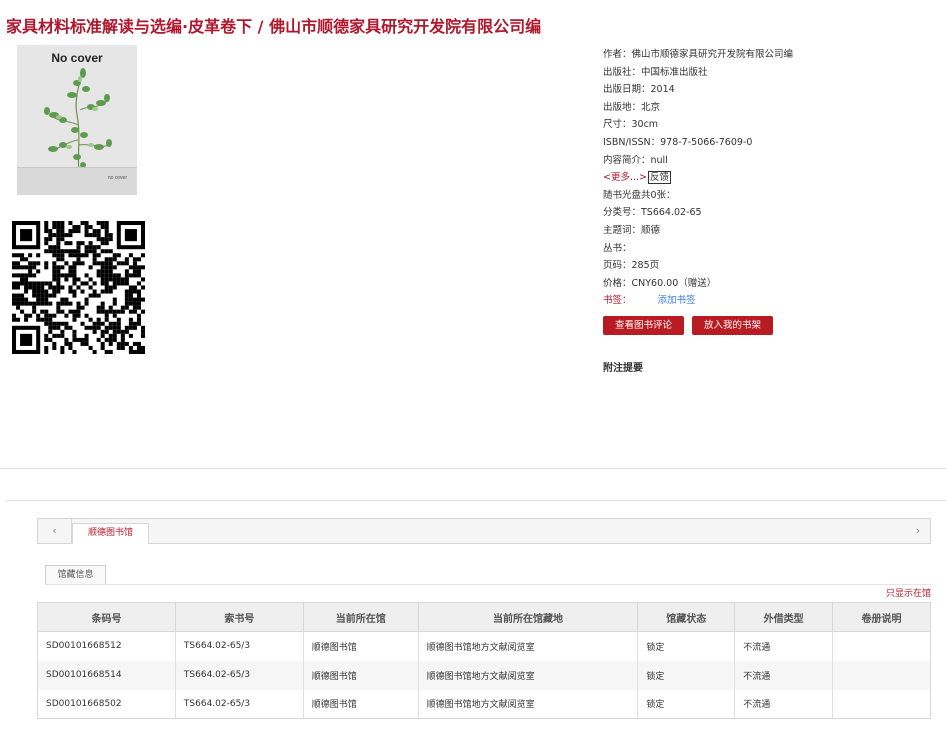 The width and height of the screenshot is (946, 729). I want to click on view-reviews-button: 查看图书评论, so click(643, 325).